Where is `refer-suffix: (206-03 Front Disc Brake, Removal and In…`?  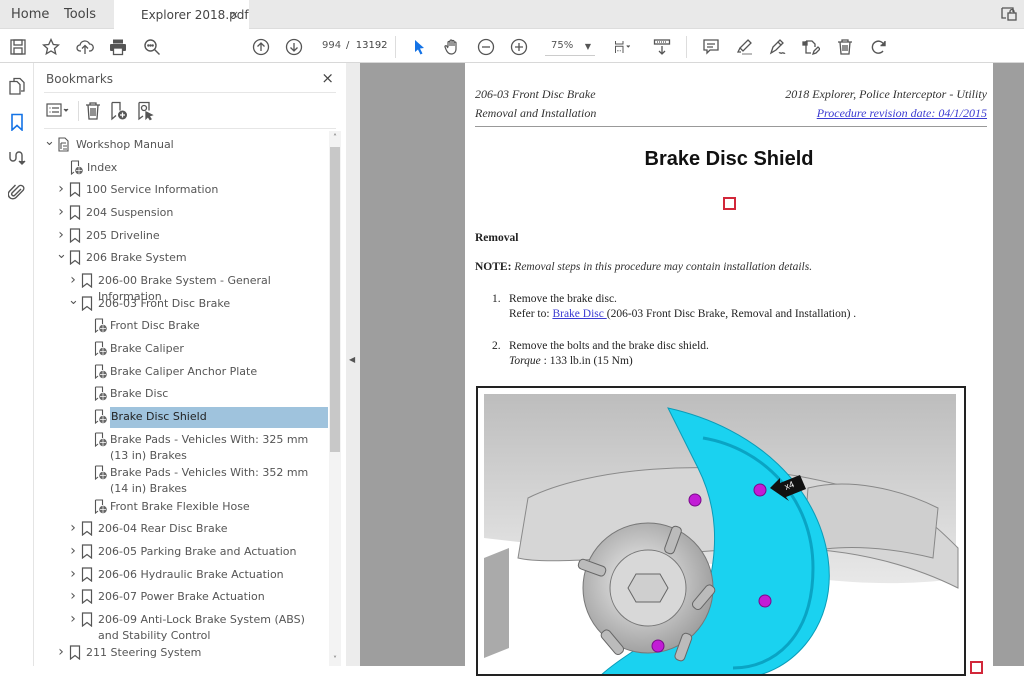 refer-suffix: (206-03 Front Disc Brake, Removal and In… is located at coordinates (731, 314).